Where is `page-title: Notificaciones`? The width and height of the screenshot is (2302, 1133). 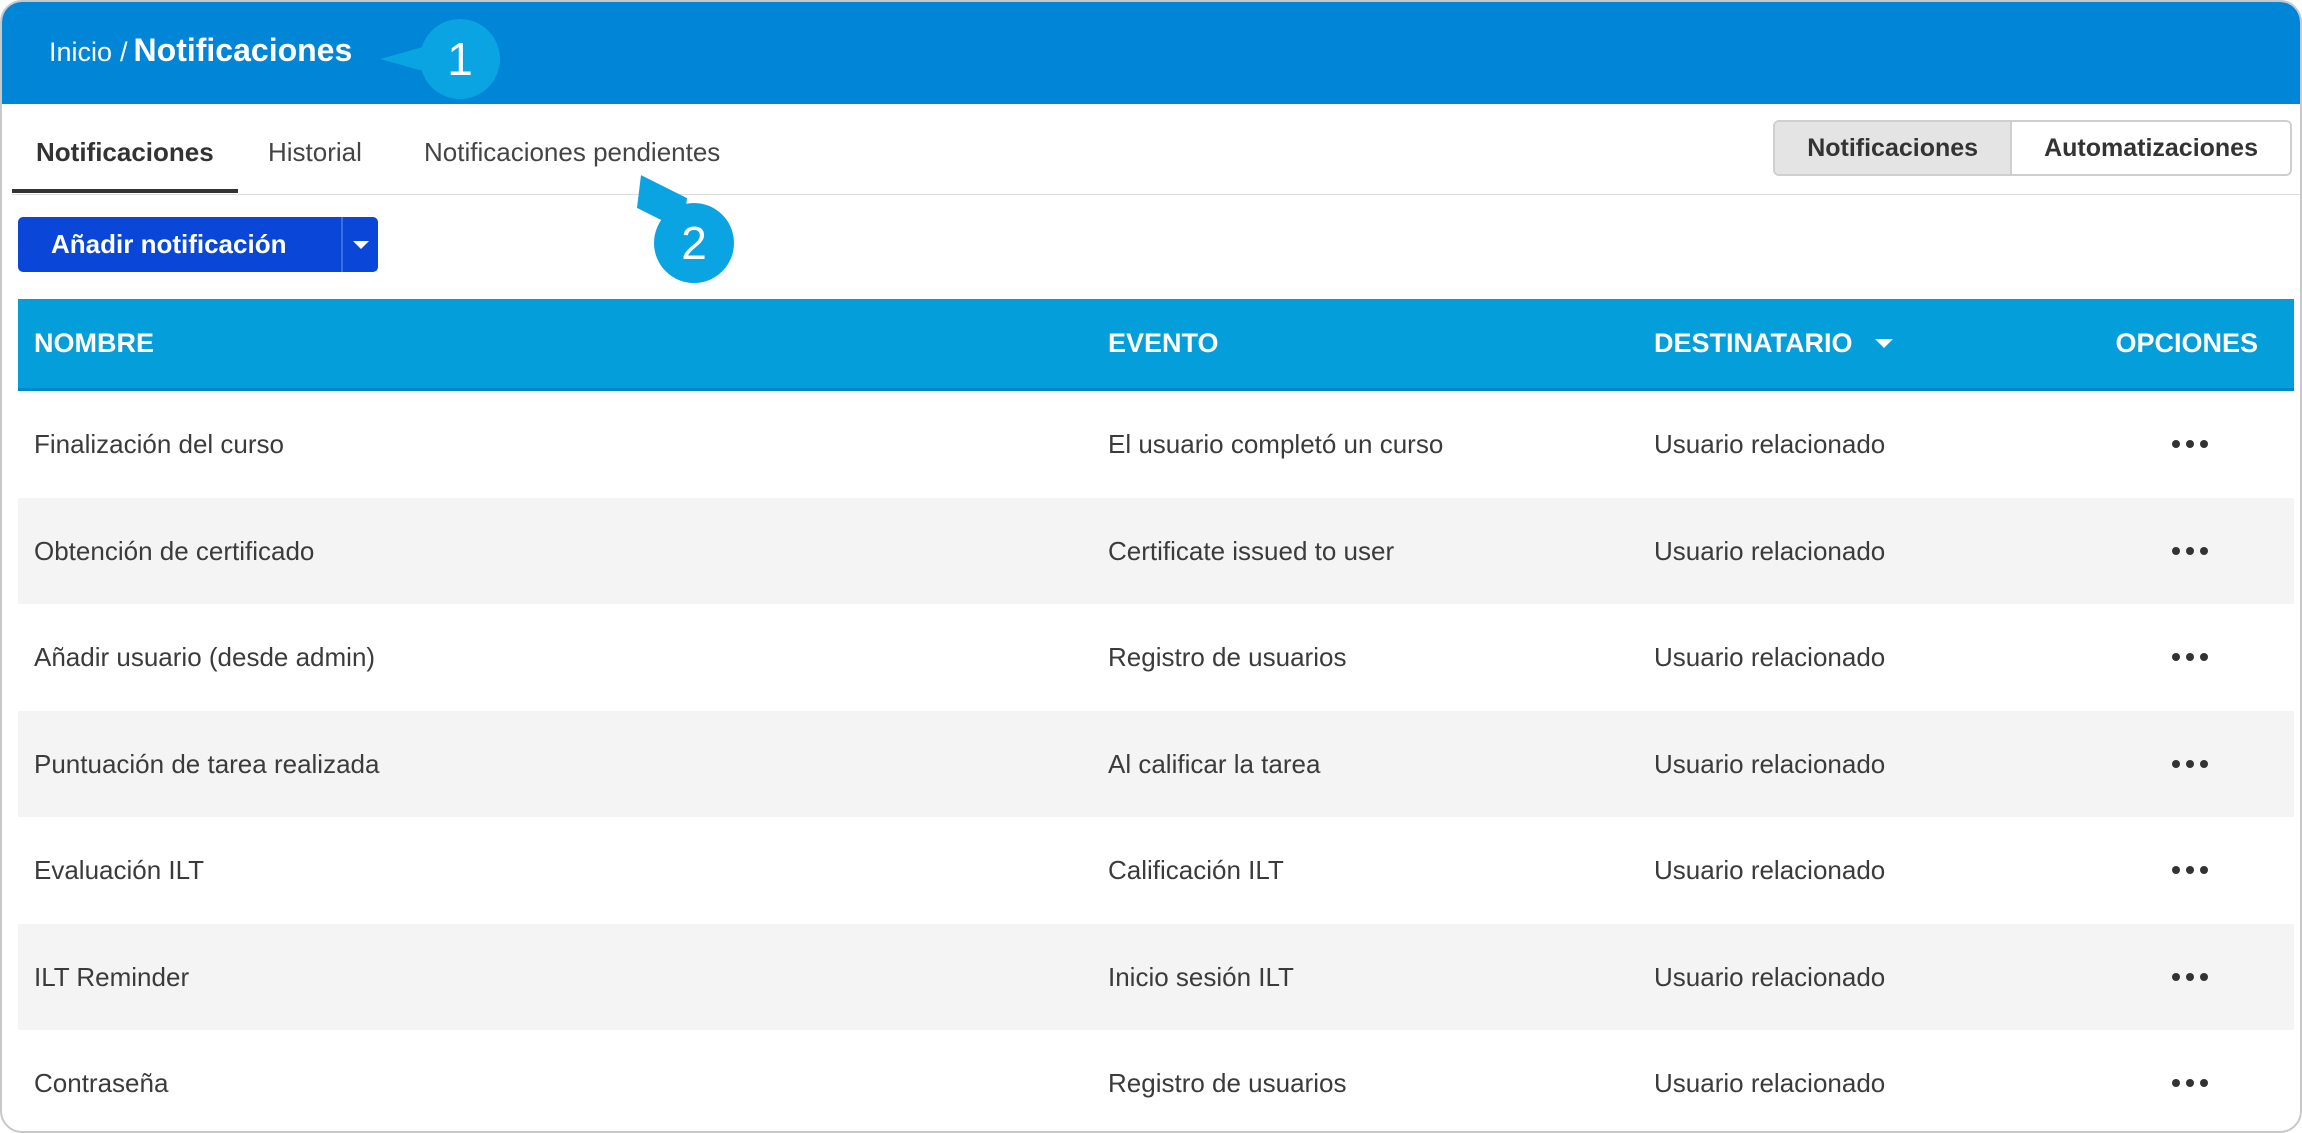 page-title: Notificaciones is located at coordinates (243, 50).